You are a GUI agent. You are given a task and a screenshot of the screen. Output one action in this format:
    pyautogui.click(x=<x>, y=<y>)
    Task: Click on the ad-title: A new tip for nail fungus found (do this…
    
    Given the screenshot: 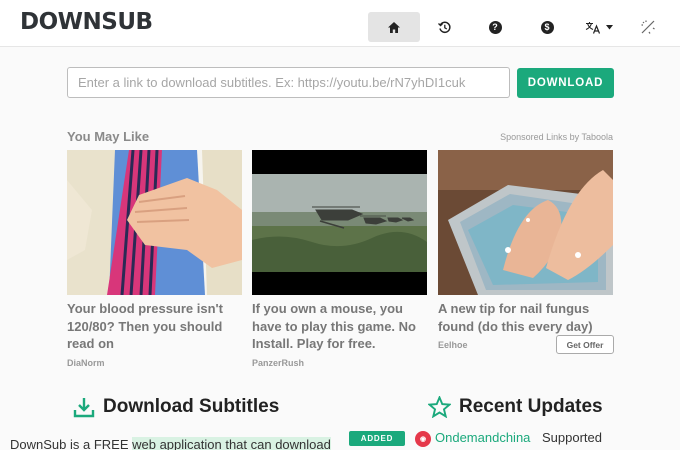 What is the action you would take?
    pyautogui.click(x=525, y=317)
    